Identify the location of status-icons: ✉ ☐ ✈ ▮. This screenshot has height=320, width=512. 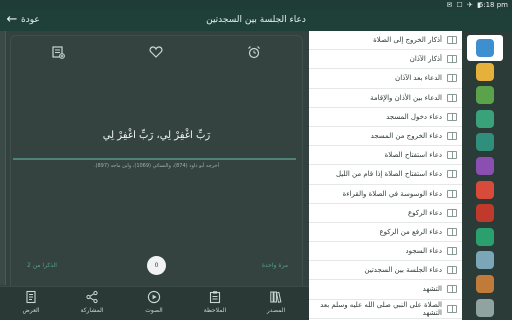
(464, 5).